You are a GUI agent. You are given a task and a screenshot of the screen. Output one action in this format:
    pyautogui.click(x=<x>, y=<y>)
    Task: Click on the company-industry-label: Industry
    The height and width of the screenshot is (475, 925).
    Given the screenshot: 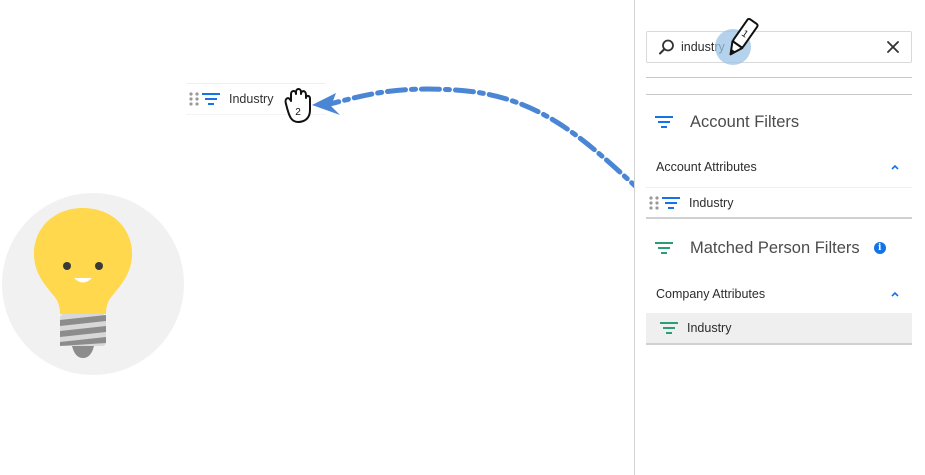 What is the action you would take?
    pyautogui.click(x=709, y=328)
    